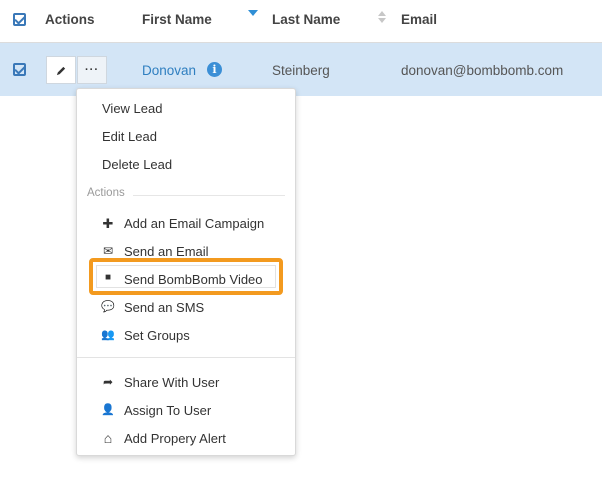 This screenshot has width=602, height=478. What do you see at coordinates (419, 19) in the screenshot?
I see `column-header-email: Email` at bounding box center [419, 19].